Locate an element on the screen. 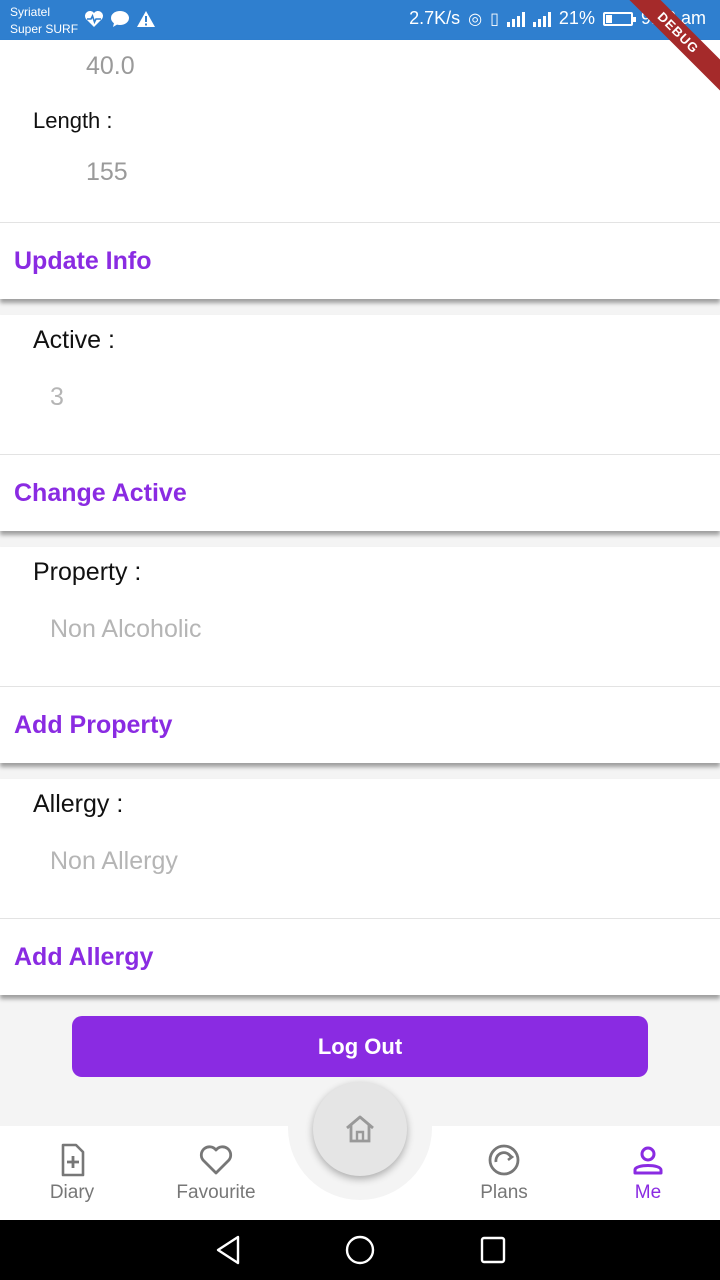 This screenshot has height=1280, width=720. nav-favourite-label: Favourite is located at coordinates (216, 1192).